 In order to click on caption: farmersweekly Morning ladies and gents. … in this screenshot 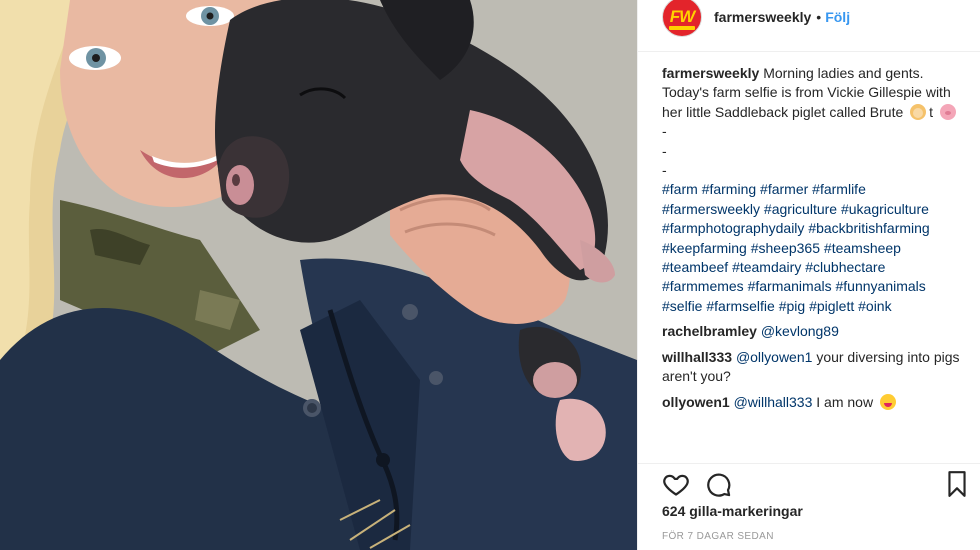, I will do `click(812, 190)`.